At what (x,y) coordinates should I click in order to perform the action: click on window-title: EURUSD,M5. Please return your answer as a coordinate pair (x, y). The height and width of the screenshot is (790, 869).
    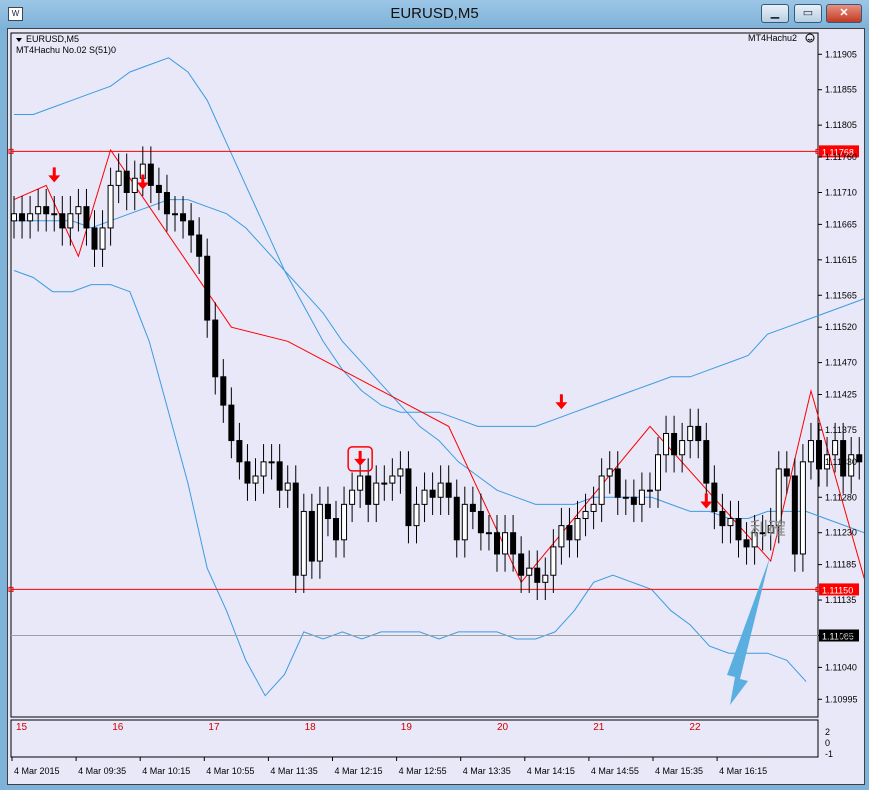
    Looking at the image, I should click on (434, 13).